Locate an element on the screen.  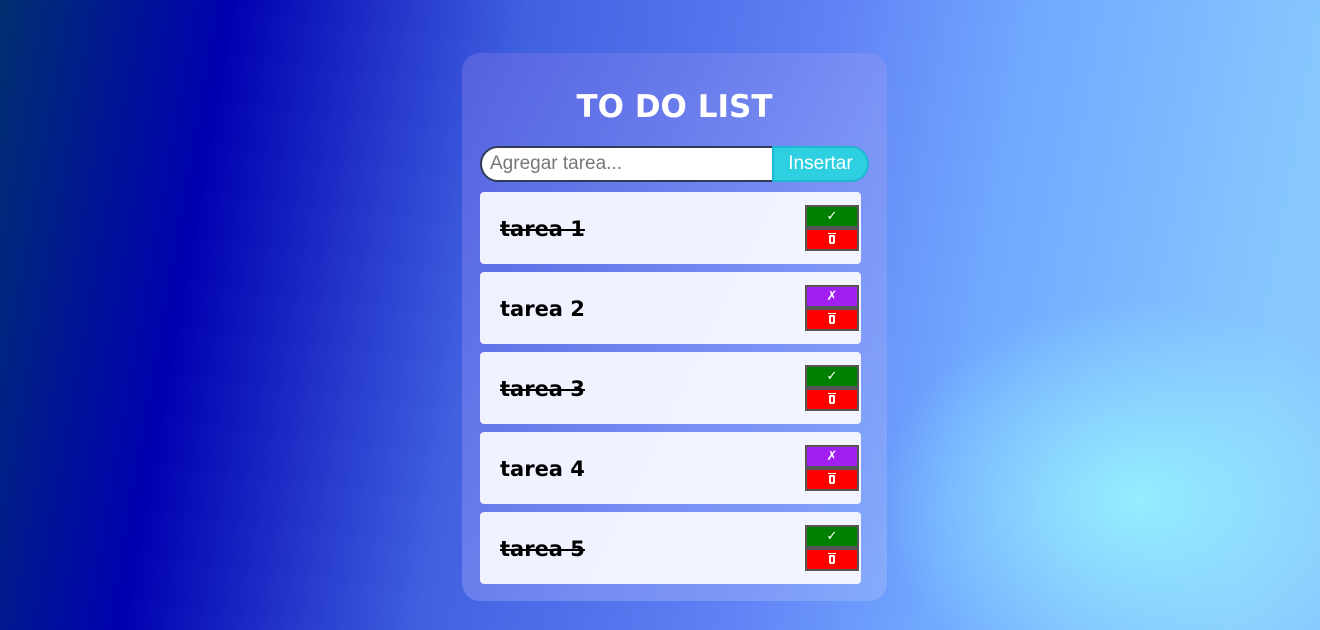
task-input is located at coordinates (627, 164).